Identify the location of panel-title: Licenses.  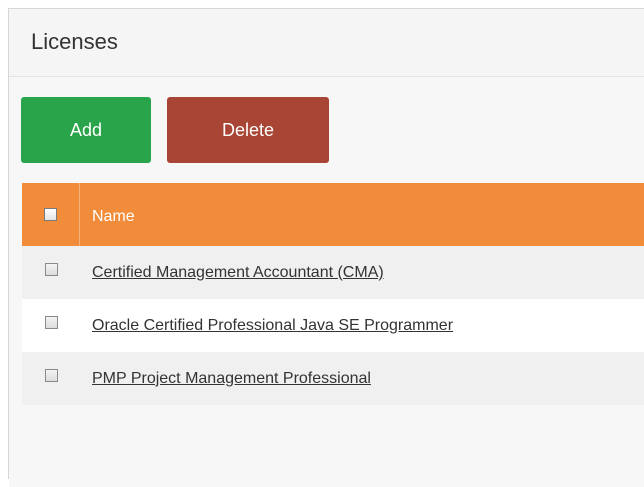
(74, 41).